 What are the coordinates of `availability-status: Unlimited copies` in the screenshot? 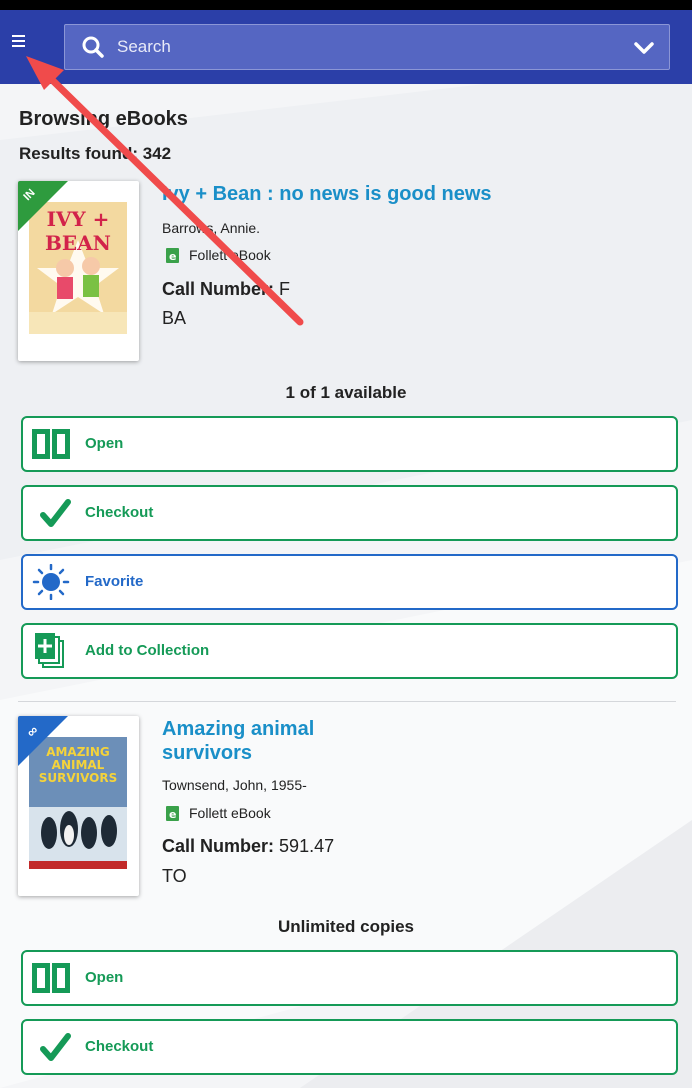 It's located at (346, 926).